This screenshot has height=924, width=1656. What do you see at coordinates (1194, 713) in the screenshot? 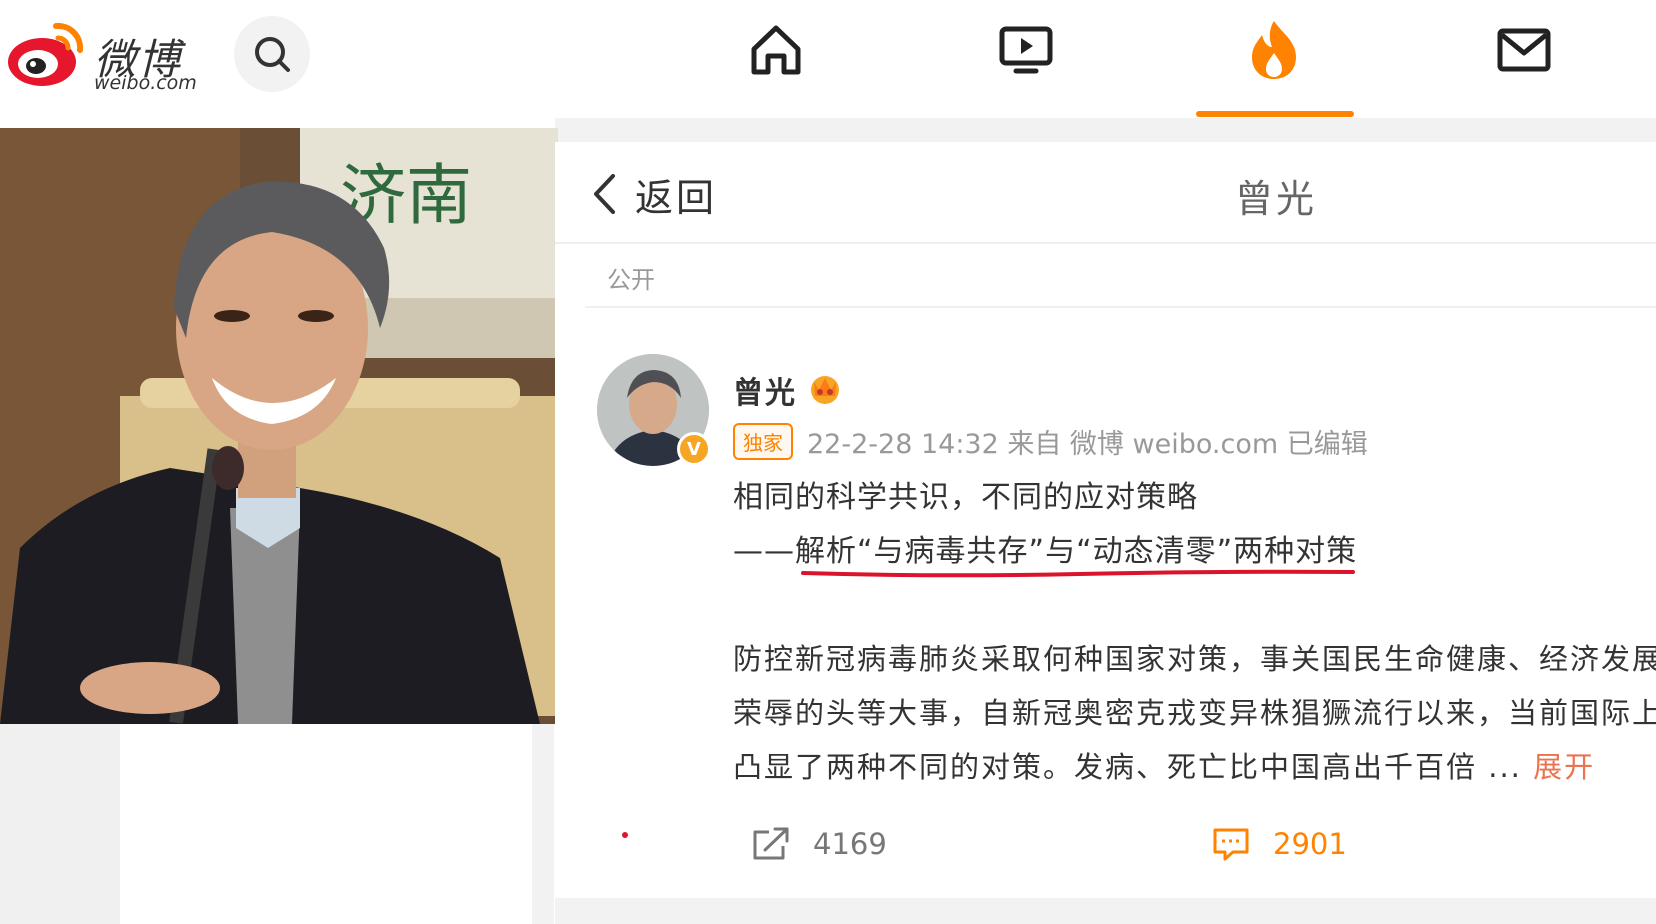
I see `post-body-line: 荣辱的头等大事，自新冠奥密克戎变异株猖獗流行以来，当前国际上` at bounding box center [1194, 713].